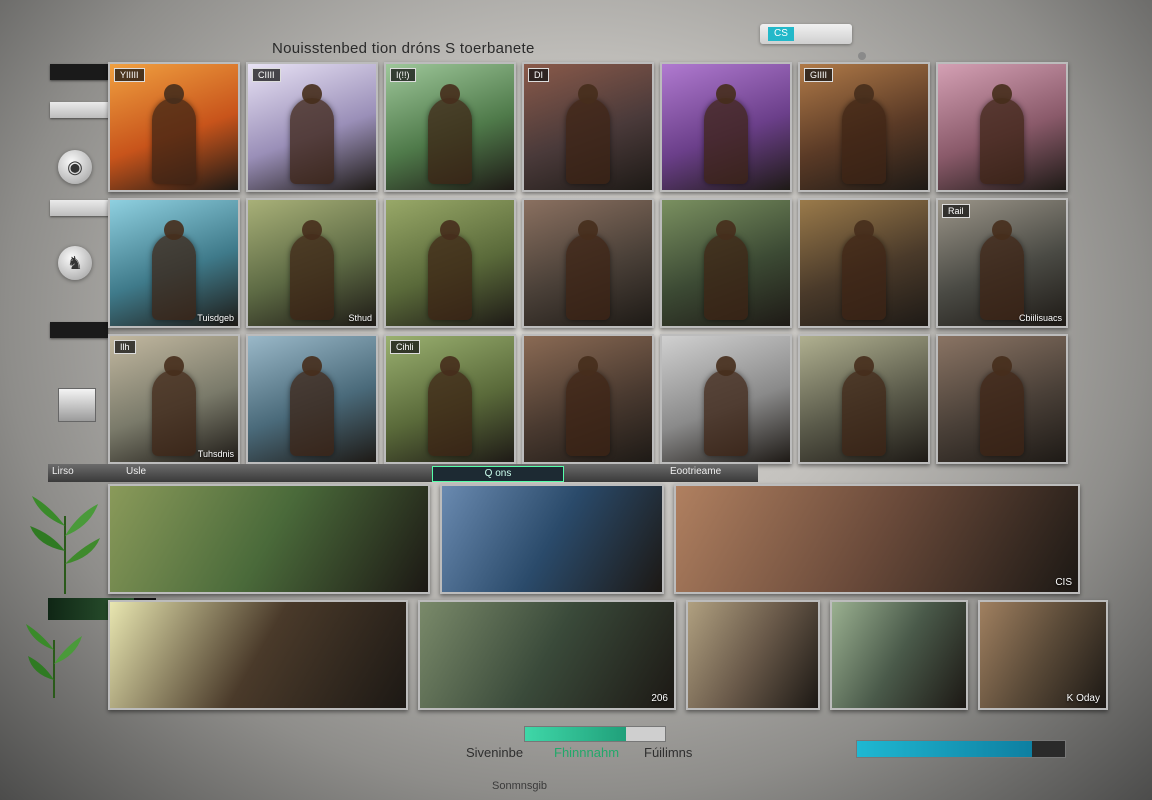  What do you see at coordinates (54, 661) in the screenshot?
I see `plant-decoration-small` at bounding box center [54, 661].